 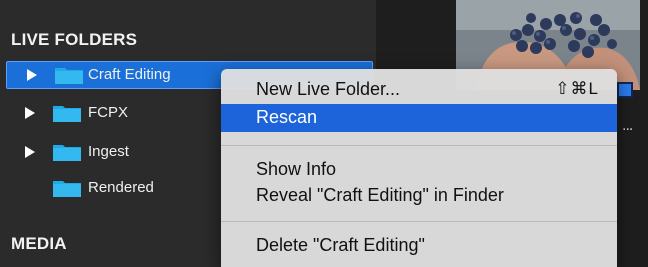 I want to click on sidebar-item-label: Rendered, so click(x=121, y=187).